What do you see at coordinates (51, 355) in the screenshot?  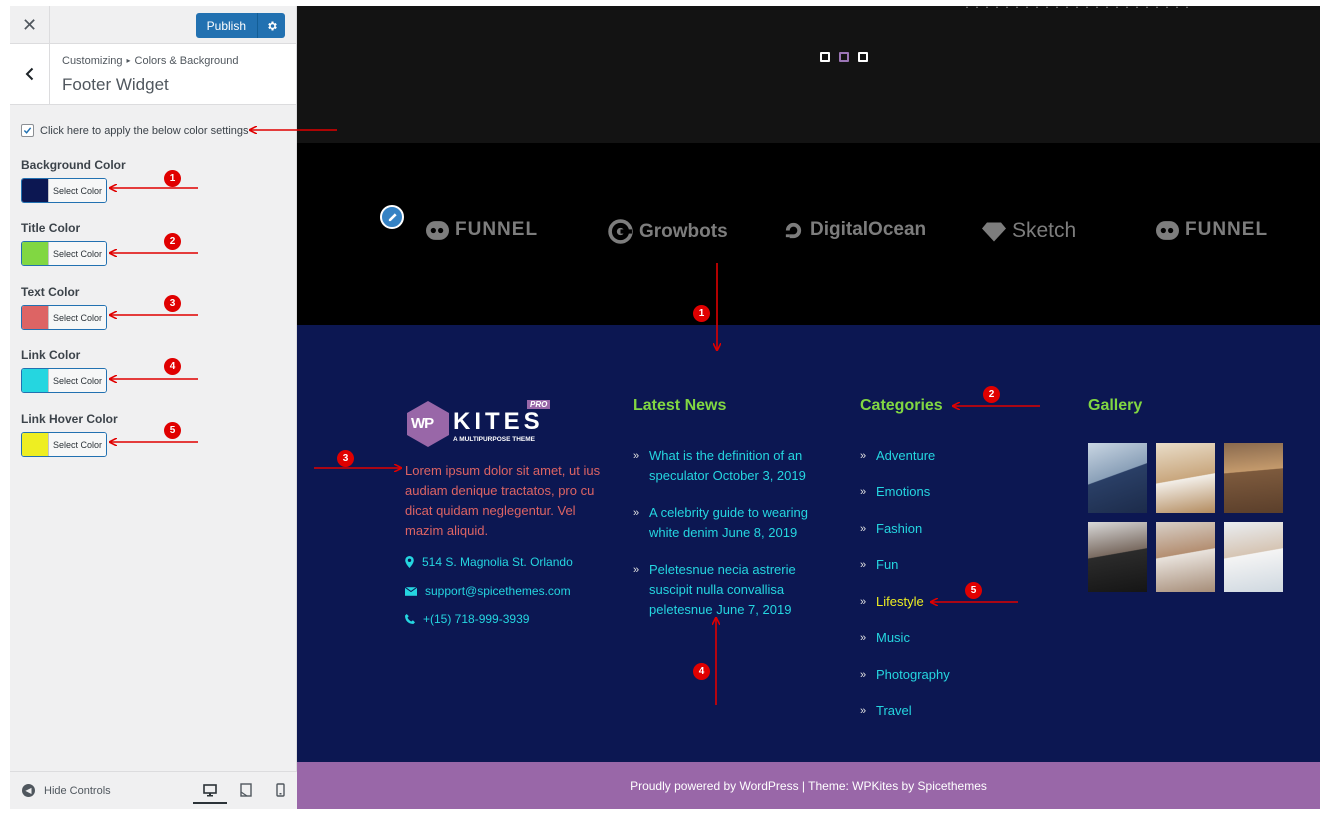 I see `control-label: Link Color` at bounding box center [51, 355].